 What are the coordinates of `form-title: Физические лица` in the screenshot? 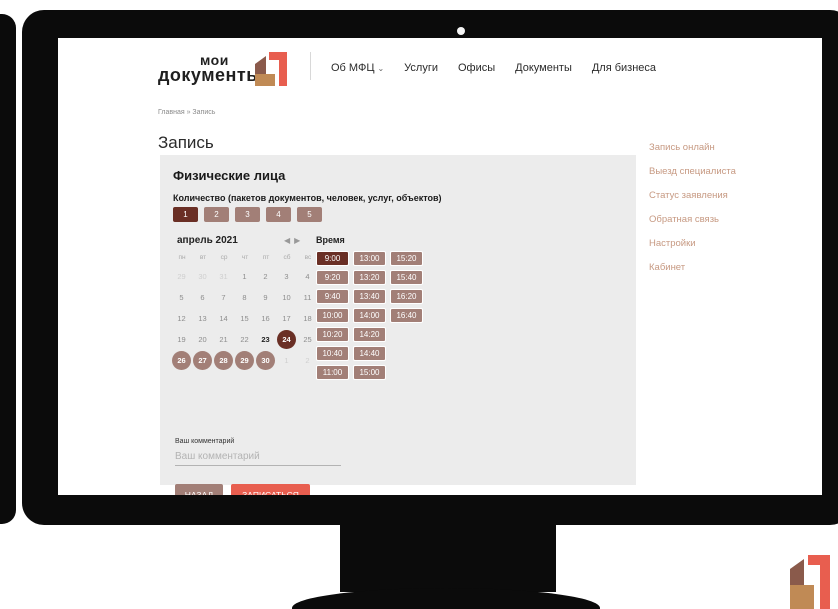 It's located at (229, 175).